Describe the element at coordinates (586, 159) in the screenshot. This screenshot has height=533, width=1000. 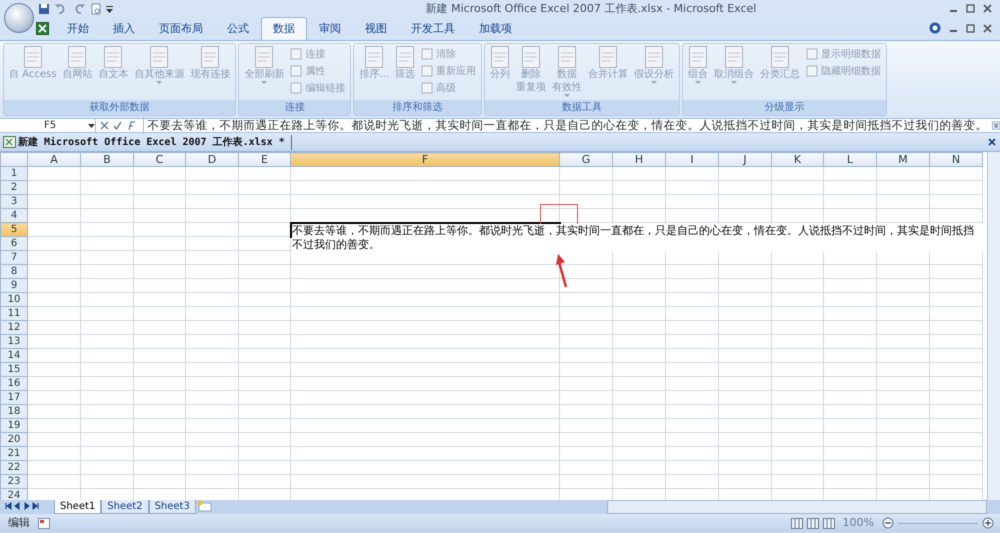
I see `column-header: G` at that location.